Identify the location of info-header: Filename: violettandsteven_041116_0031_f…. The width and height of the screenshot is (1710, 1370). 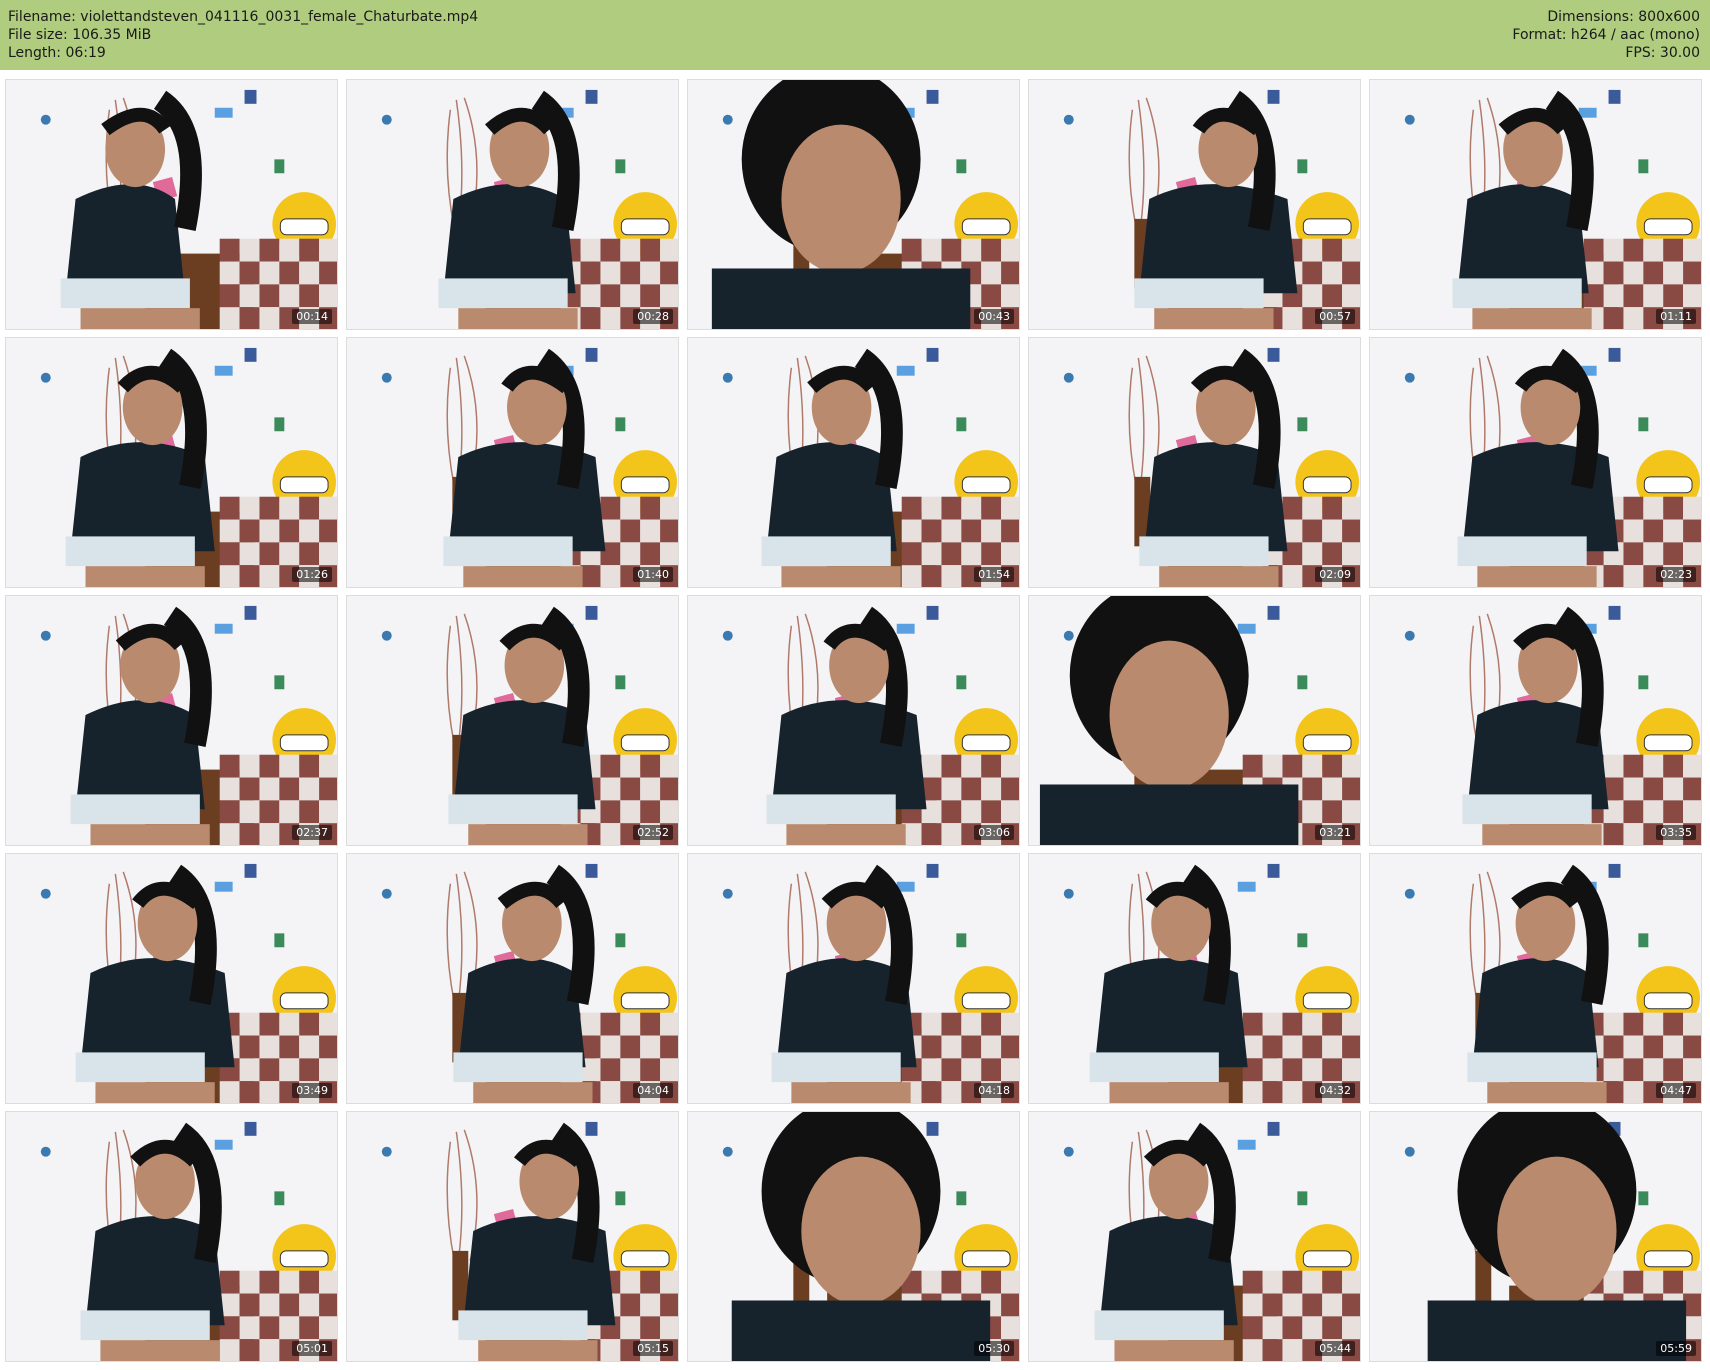
(855, 35).